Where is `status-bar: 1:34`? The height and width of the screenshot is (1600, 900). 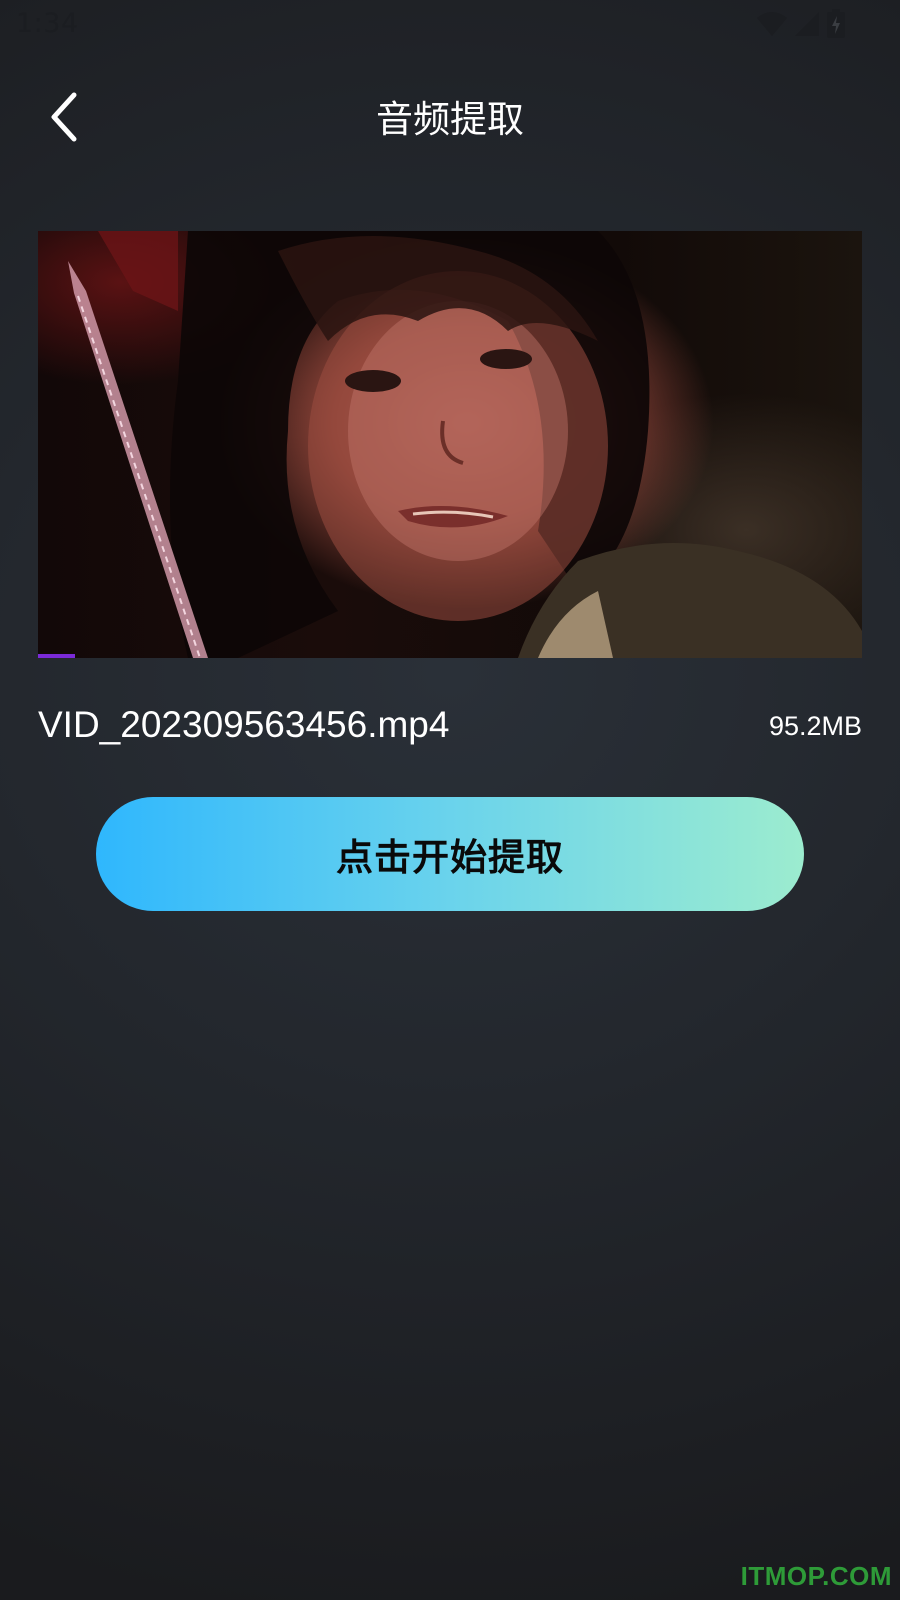
status-bar: 1:34 is located at coordinates (450, 25).